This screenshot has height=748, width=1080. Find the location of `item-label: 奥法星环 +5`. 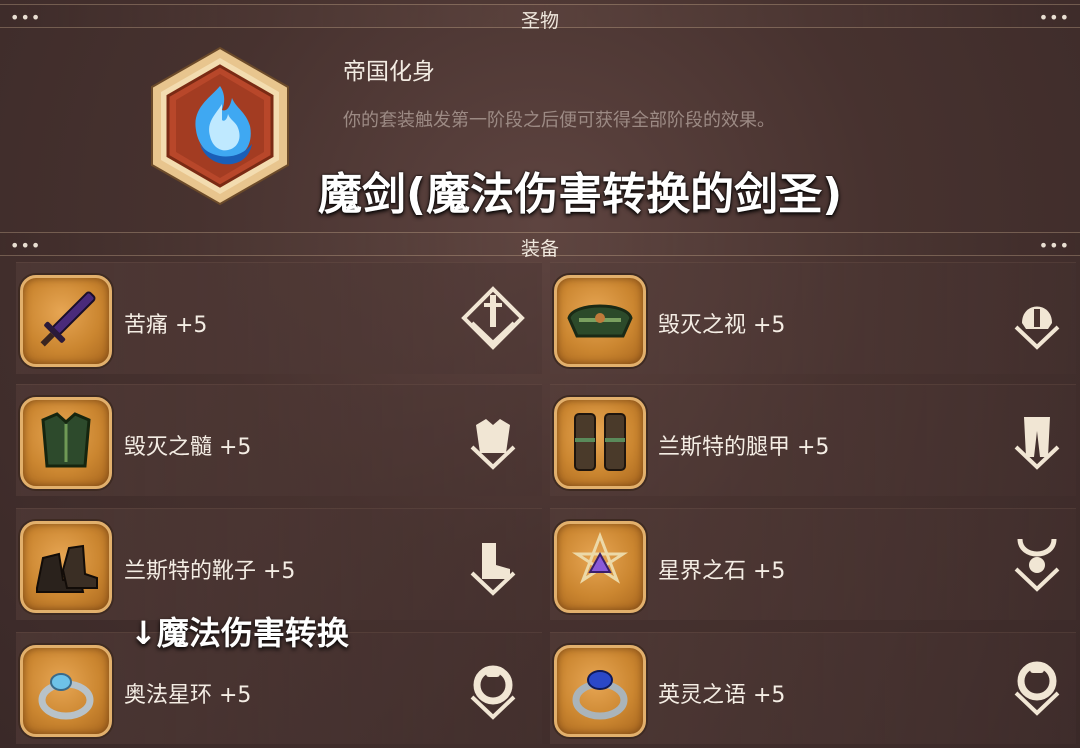

item-label: 奥法星环 +5 is located at coordinates (188, 695).